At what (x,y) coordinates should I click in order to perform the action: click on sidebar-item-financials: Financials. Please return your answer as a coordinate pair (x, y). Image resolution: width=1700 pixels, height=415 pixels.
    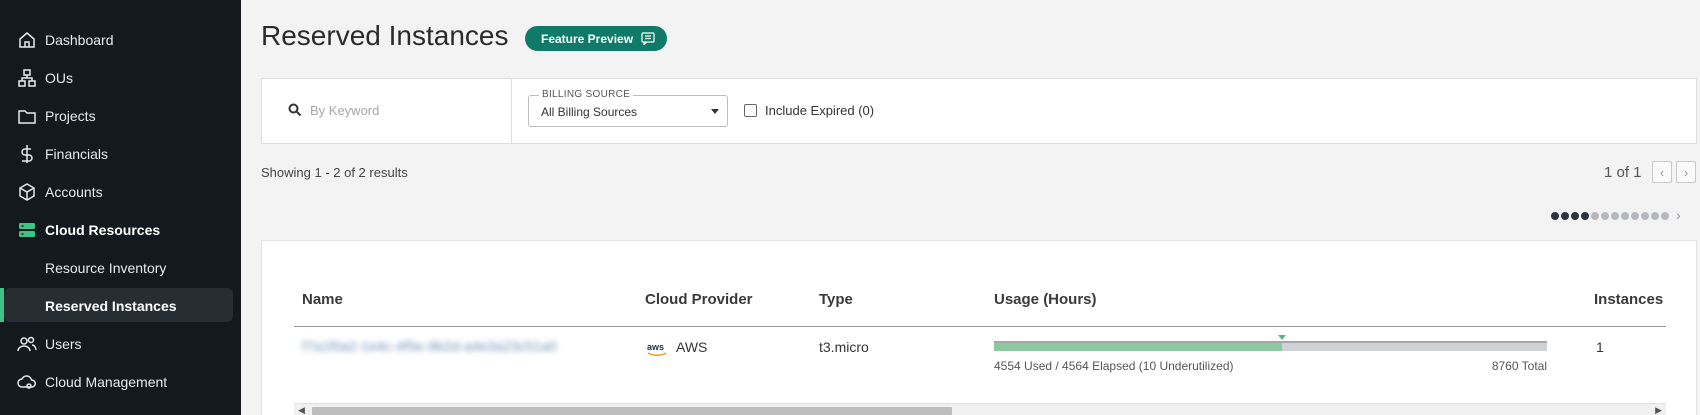
    Looking at the image, I should click on (120, 153).